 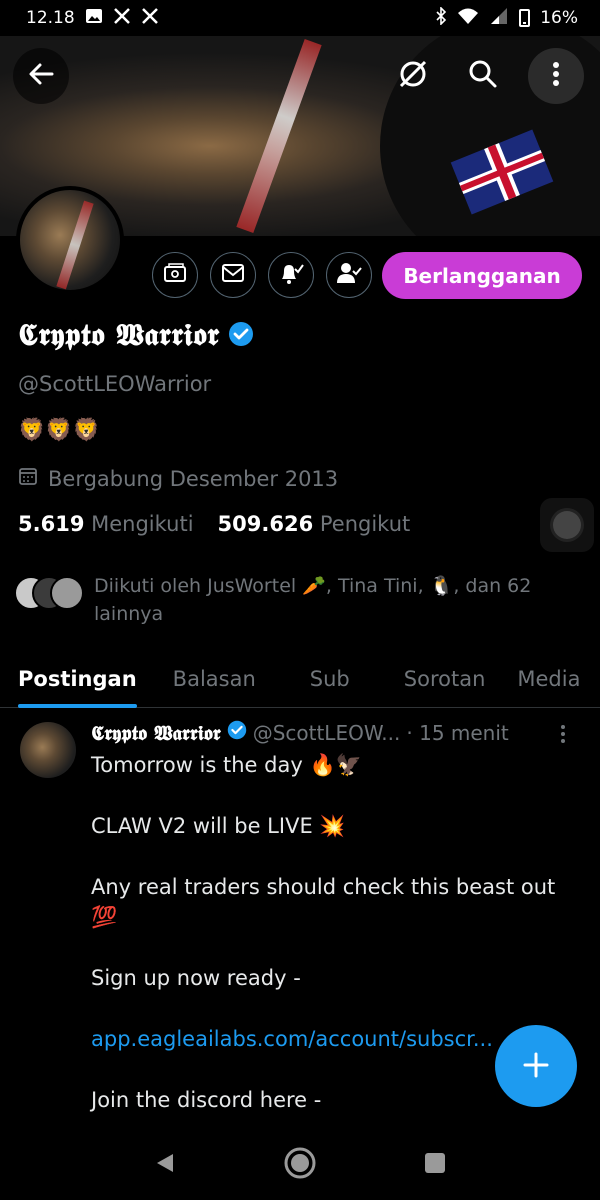 I want to click on post-line: Tomorrow is the day 🔥🦅, so click(x=226, y=765).